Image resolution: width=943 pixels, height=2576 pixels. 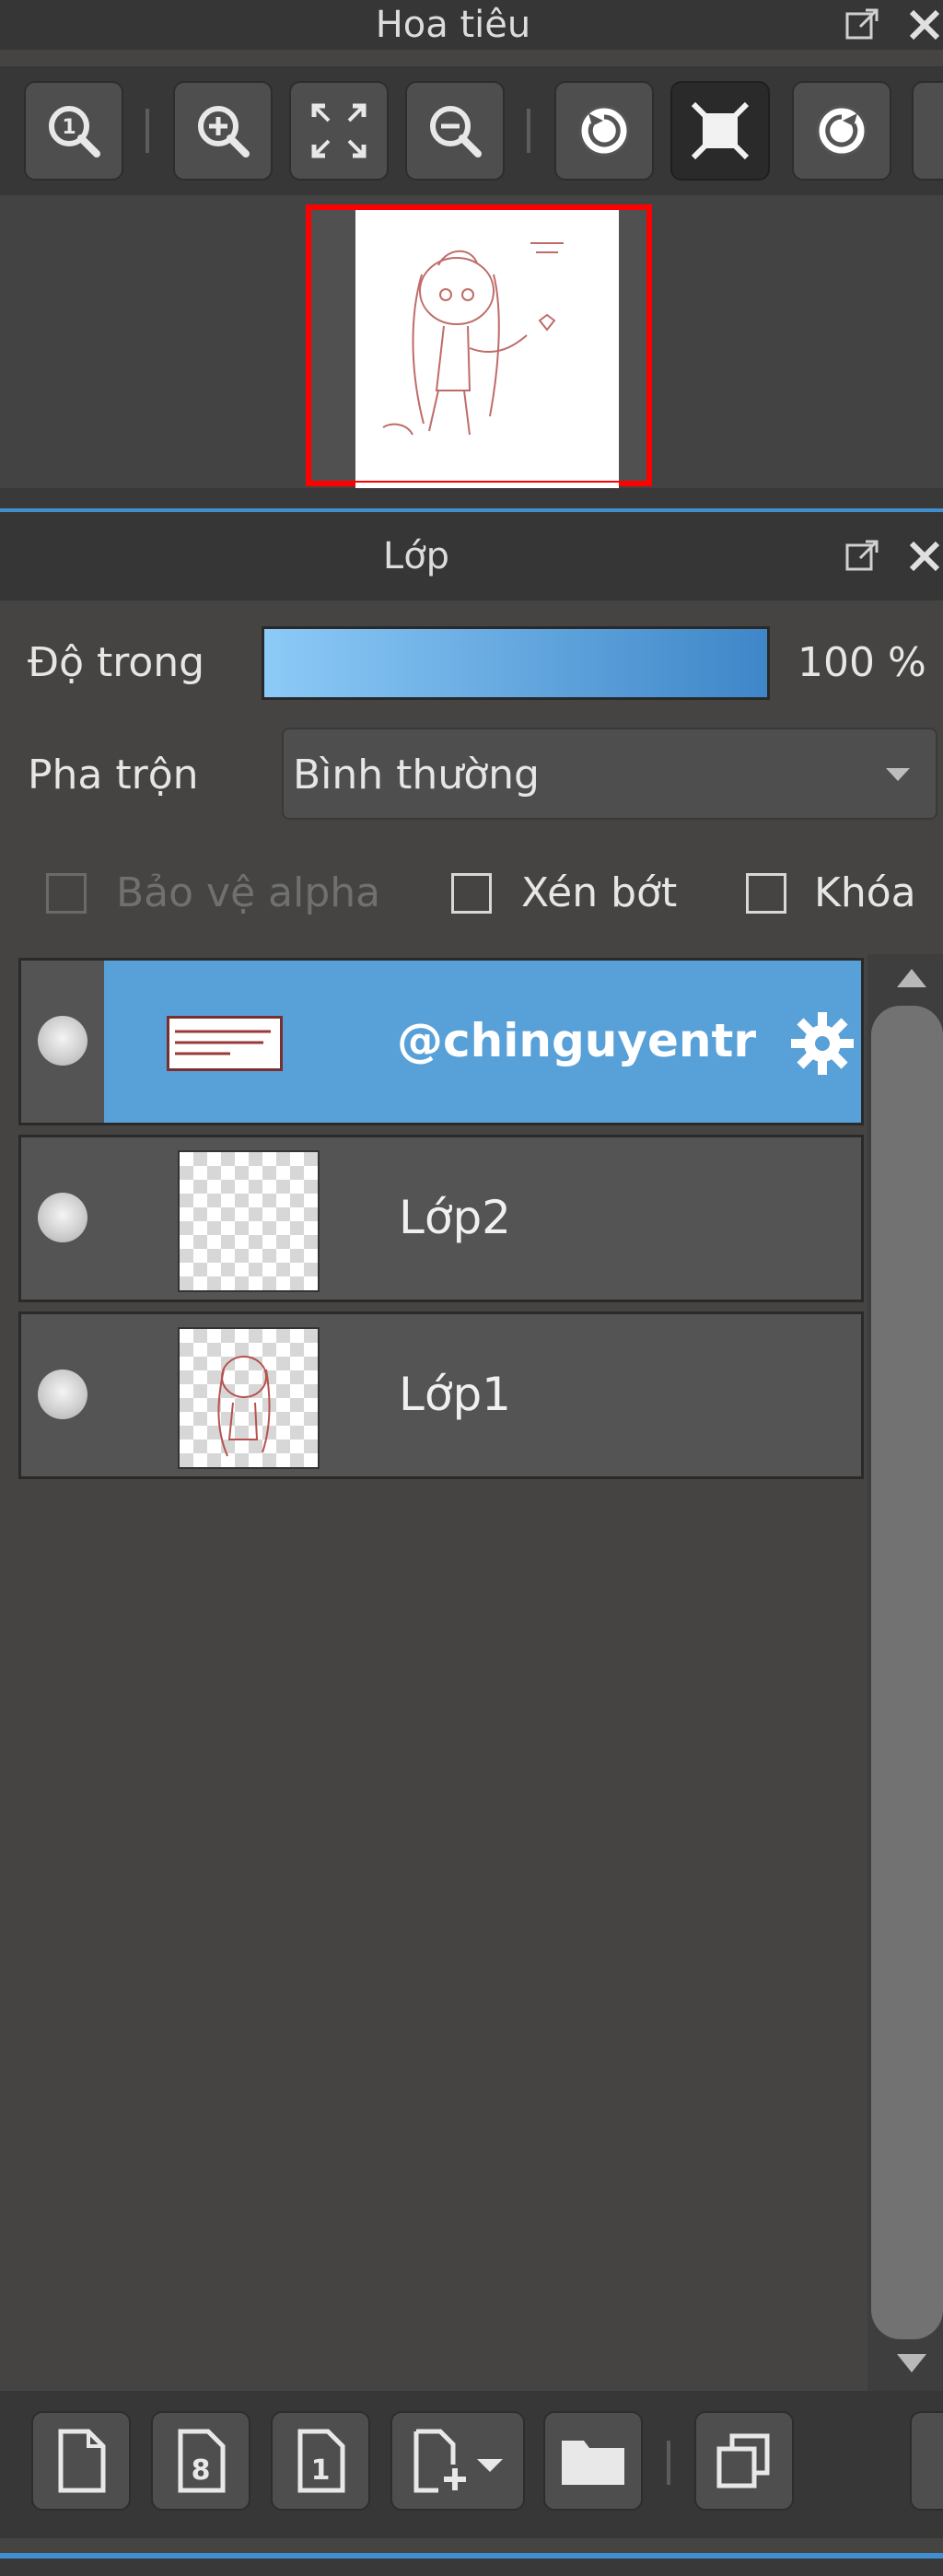 I want to click on layer-row: Lớp2, so click(x=441, y=1218).